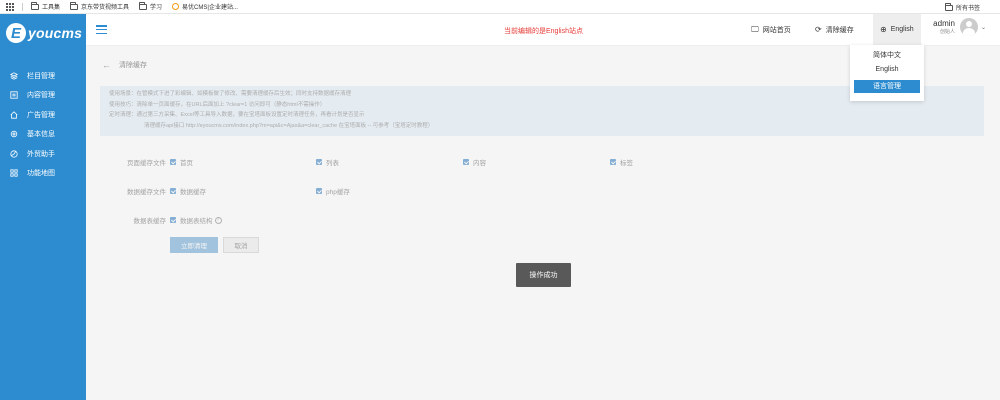  I want to click on language-switch-button: ⊕ English, so click(897, 29).